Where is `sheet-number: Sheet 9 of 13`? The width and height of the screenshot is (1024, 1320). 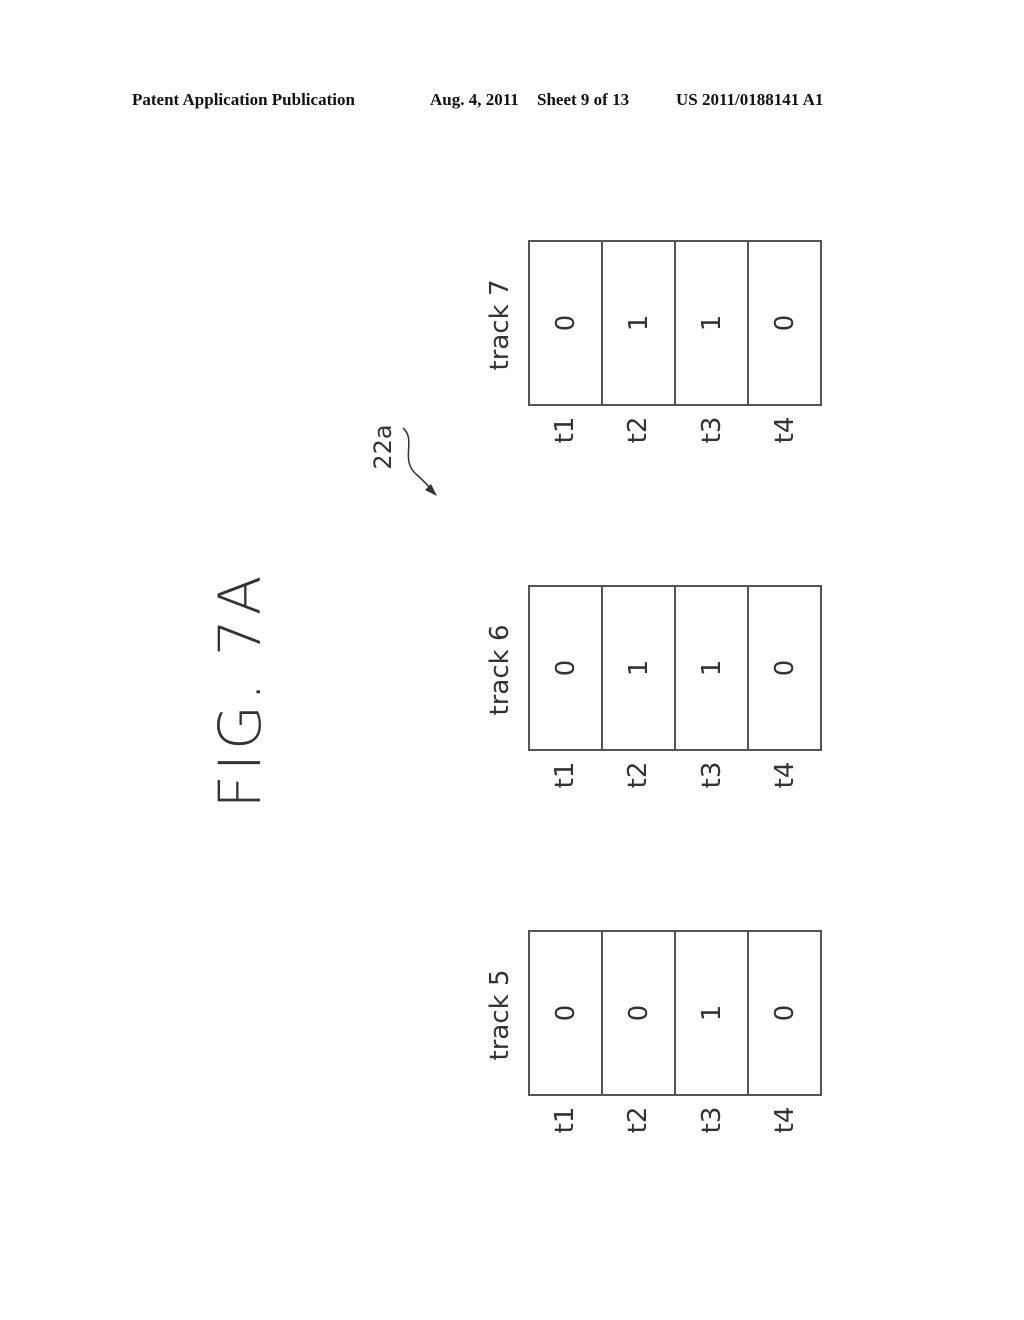 sheet-number: Sheet 9 of 13 is located at coordinates (583, 99).